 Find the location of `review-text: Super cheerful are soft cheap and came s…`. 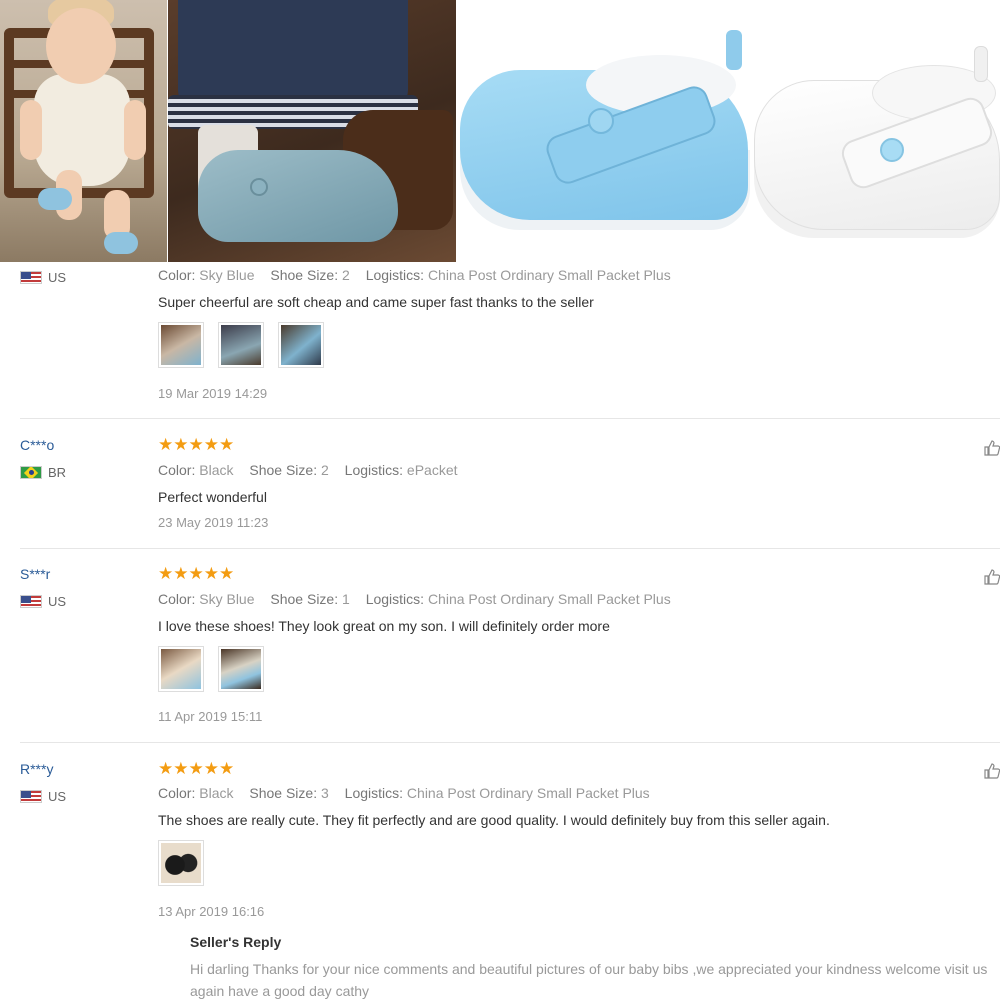

review-text: Super cheerful are soft cheap and came s… is located at coordinates (376, 302).